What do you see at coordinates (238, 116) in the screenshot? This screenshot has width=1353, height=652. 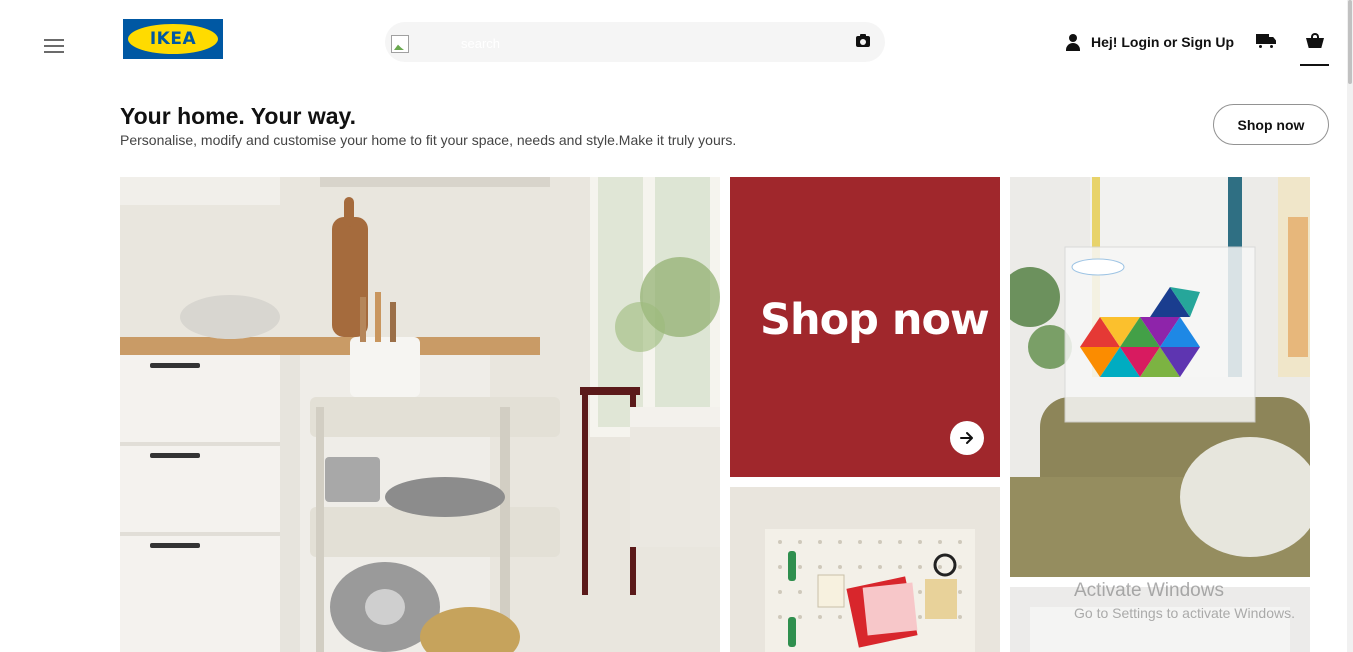 I see `hero-title: Your home. Your way.` at bounding box center [238, 116].